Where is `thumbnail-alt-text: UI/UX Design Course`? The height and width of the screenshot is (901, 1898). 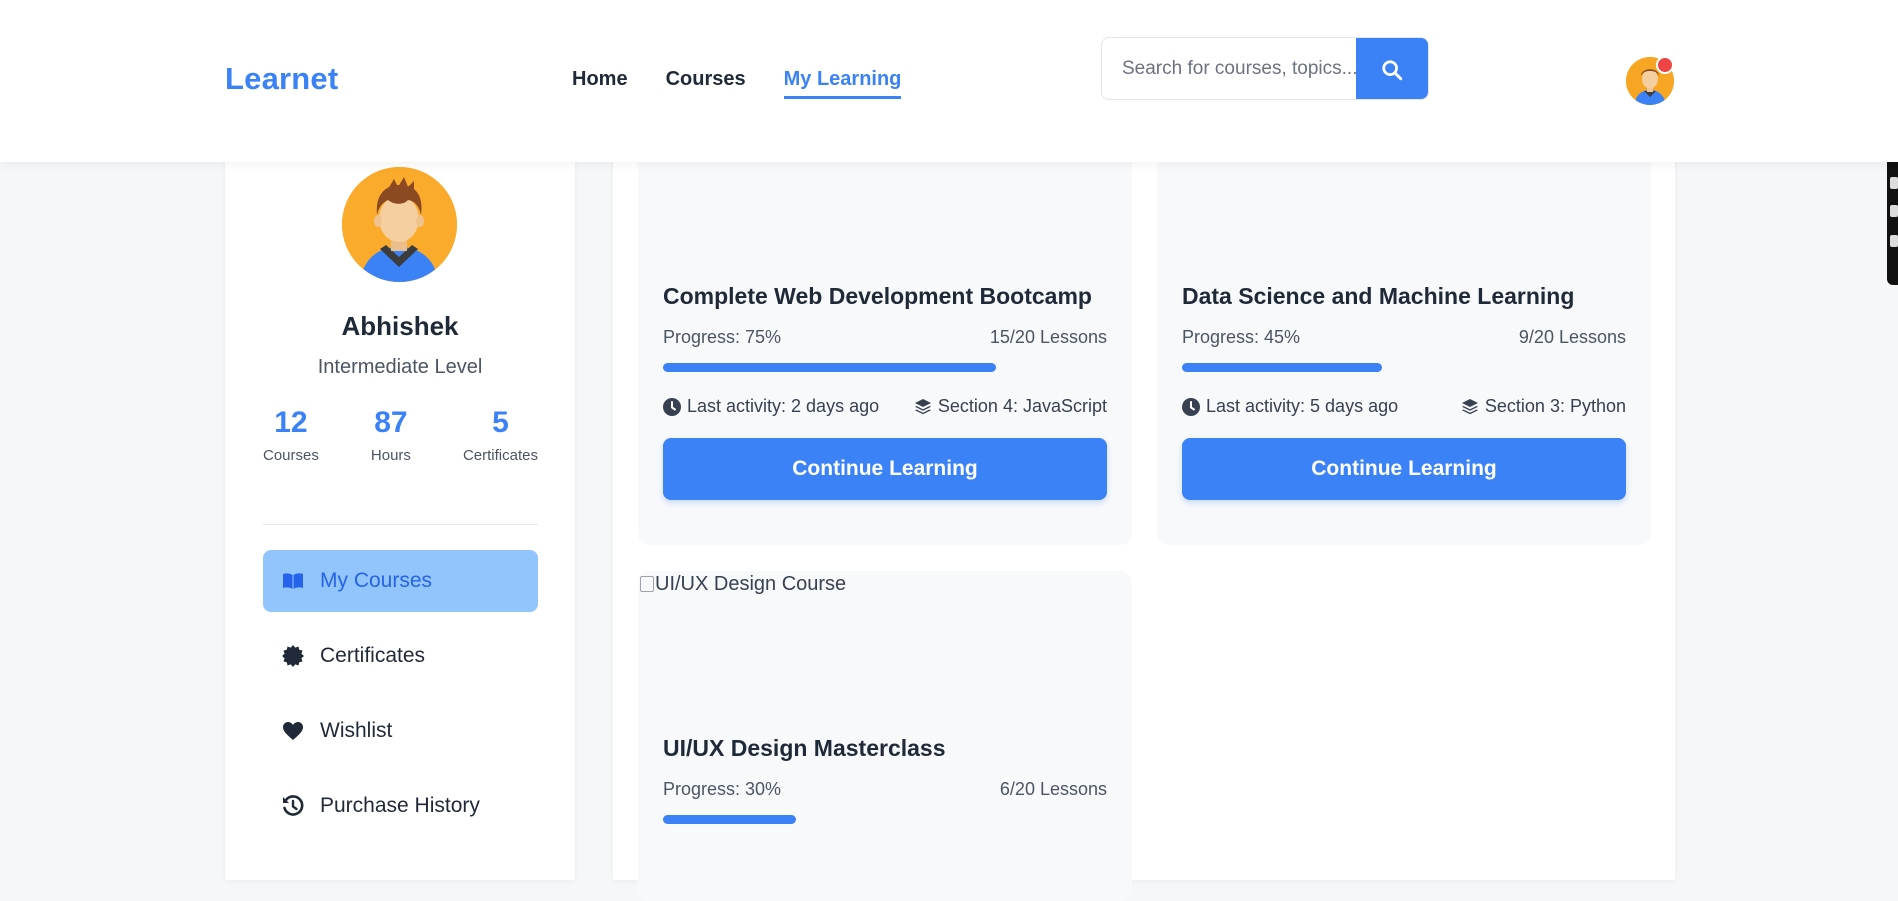 thumbnail-alt-text: UI/UX Design Course is located at coordinates (751, 584).